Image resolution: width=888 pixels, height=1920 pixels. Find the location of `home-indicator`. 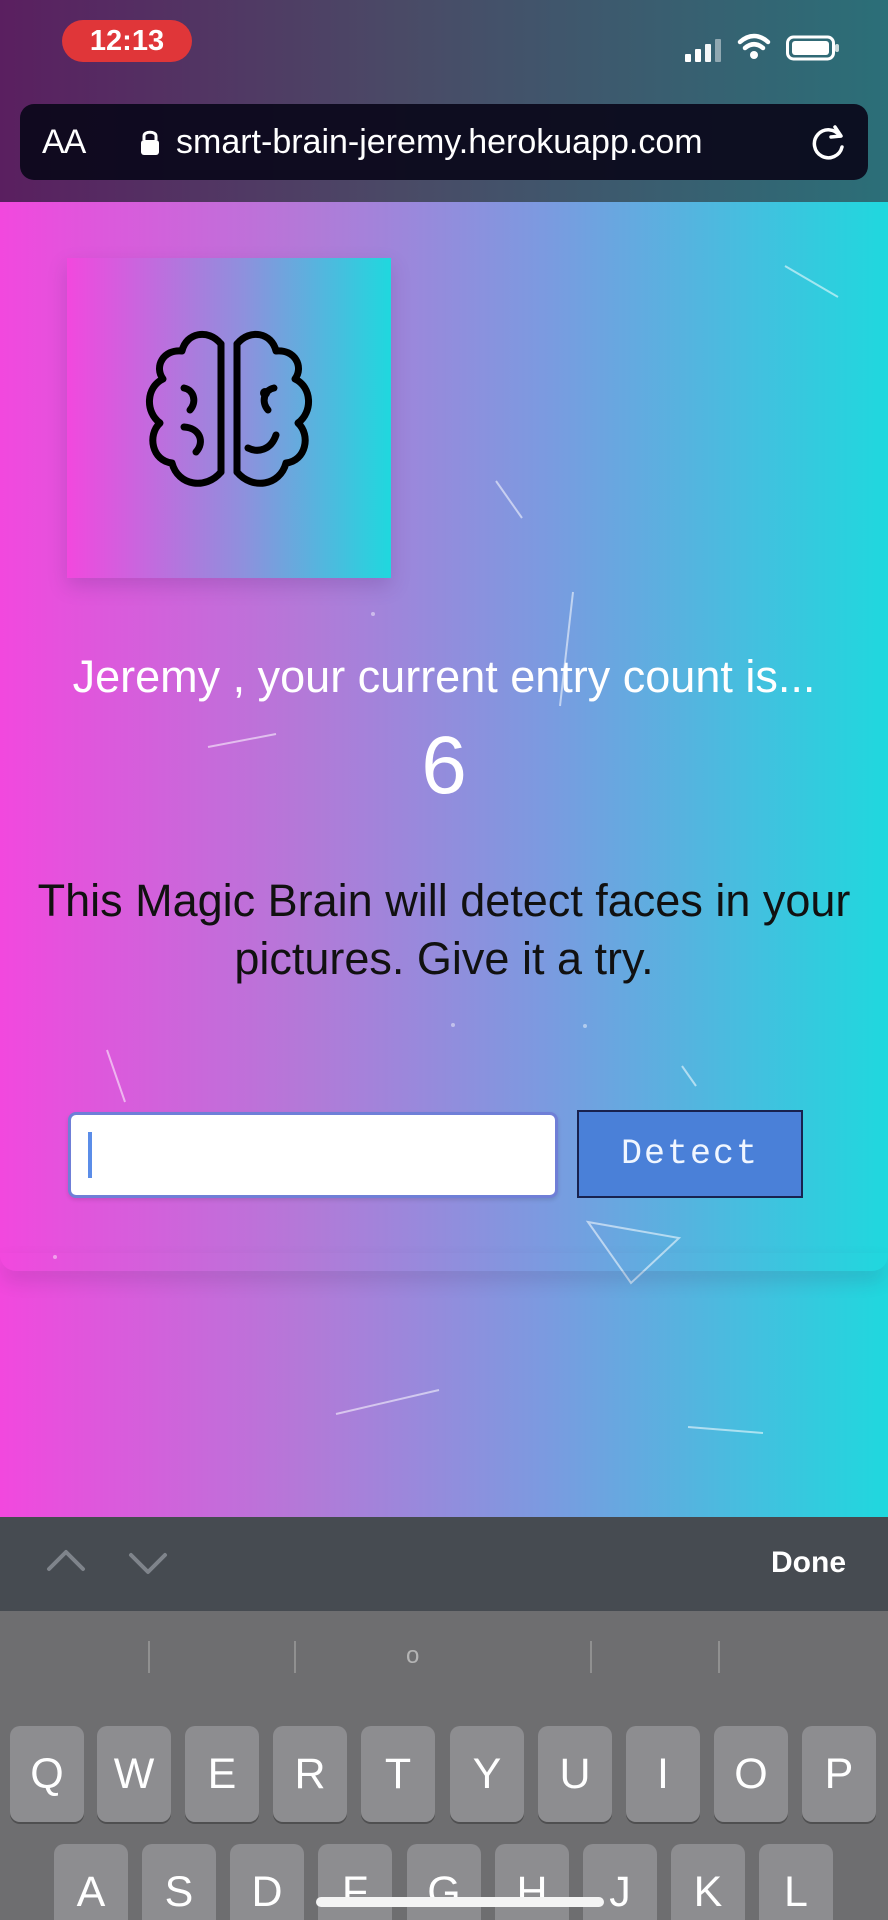

home-indicator is located at coordinates (460, 1902).